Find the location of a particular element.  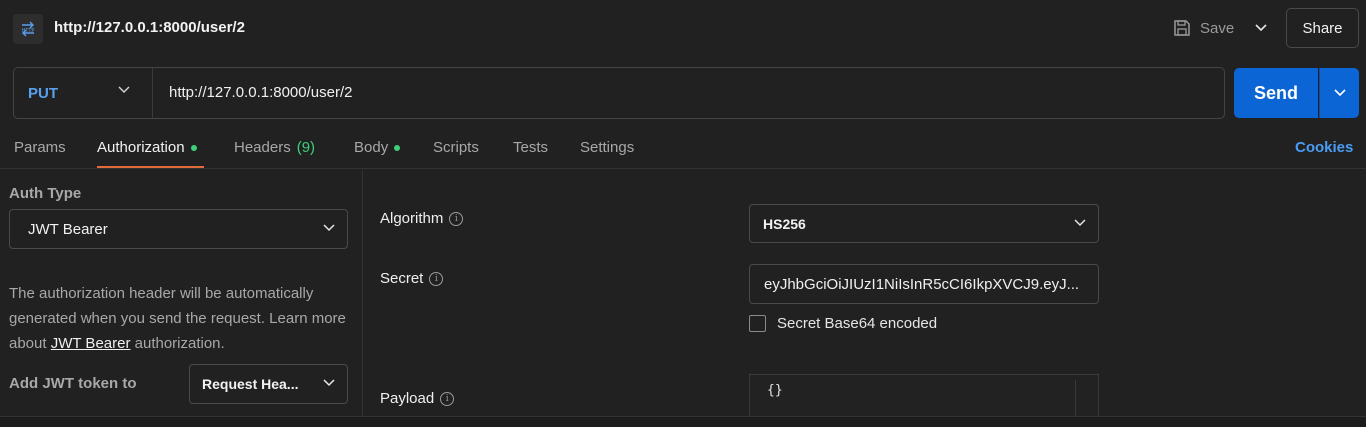

jwt-bearer-link: JWT Bearer is located at coordinates (91, 343).